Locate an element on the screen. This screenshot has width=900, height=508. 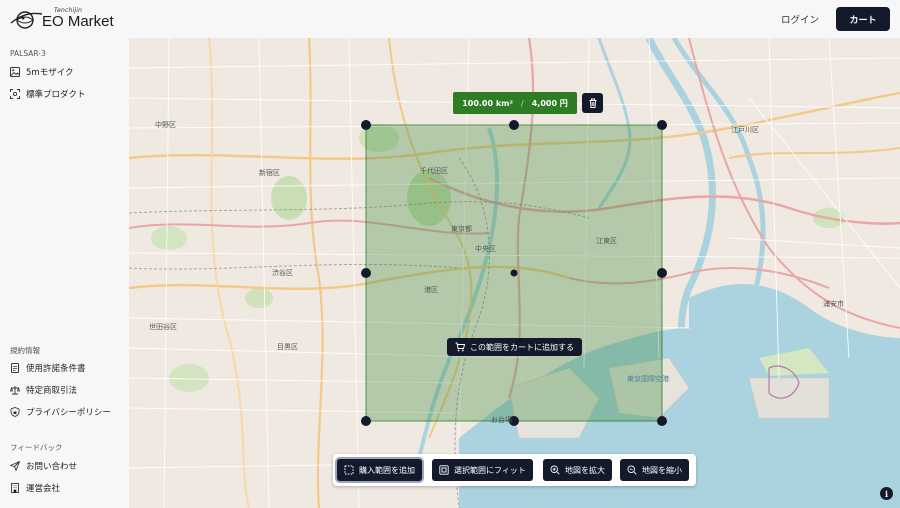
zoom-in-icon is located at coordinates (555, 470).